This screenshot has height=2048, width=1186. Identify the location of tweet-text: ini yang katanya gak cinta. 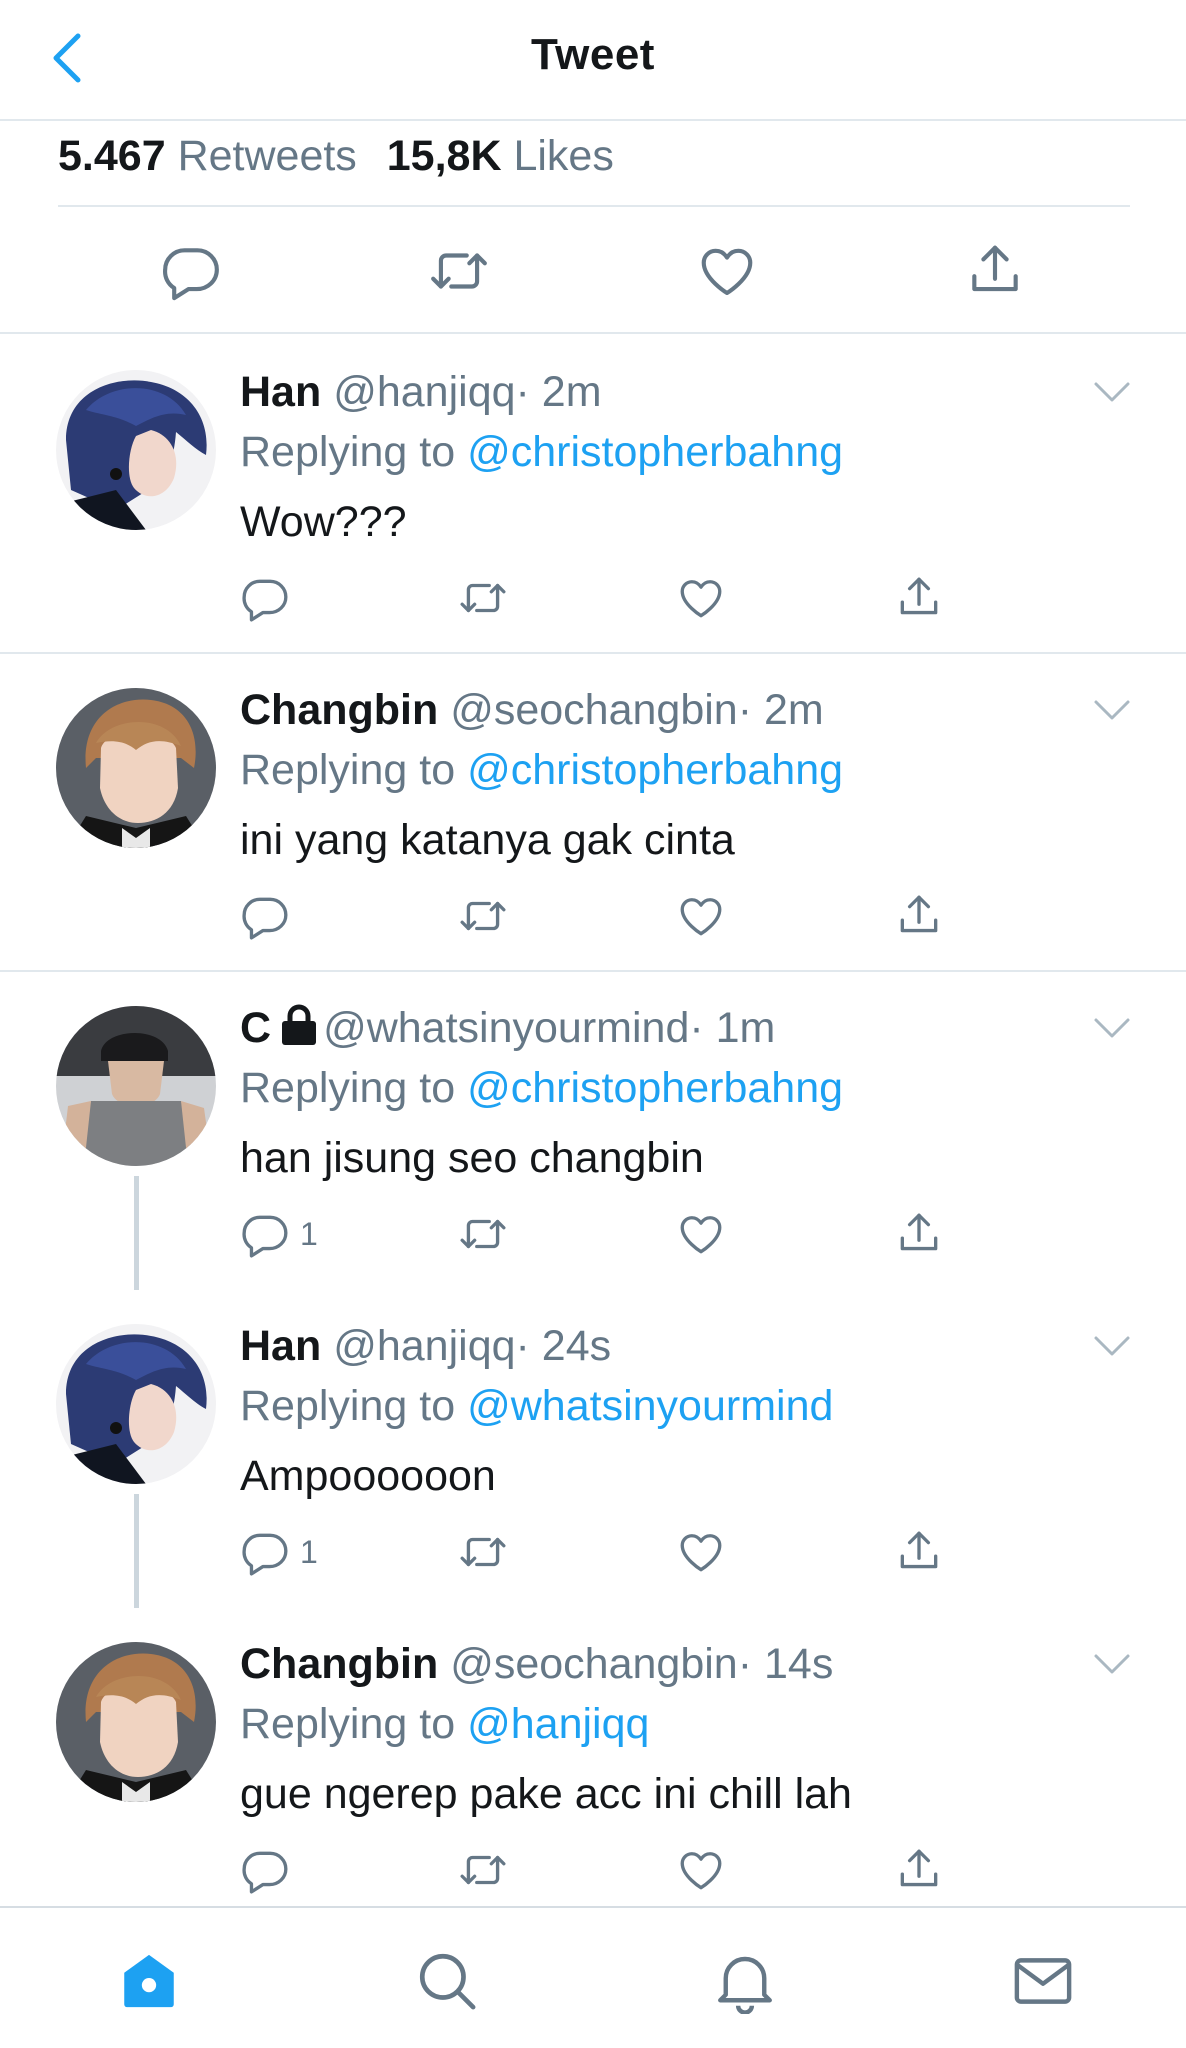
(487, 840).